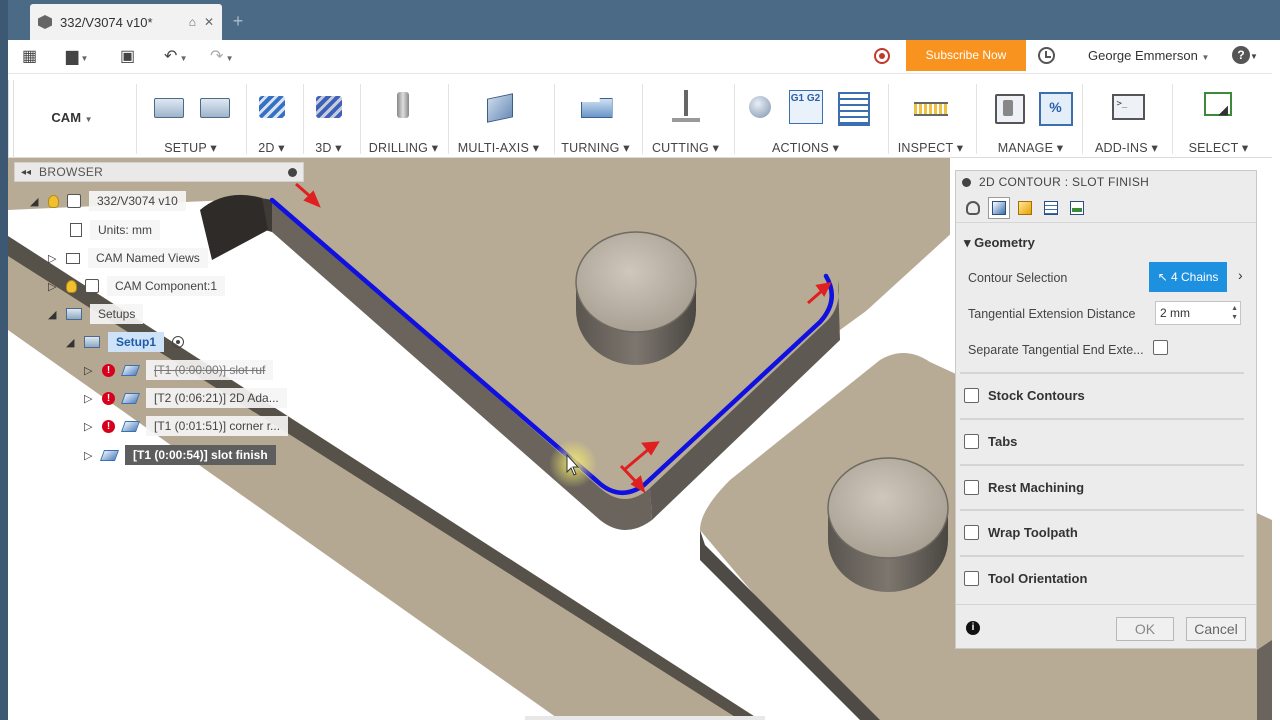  Describe the element at coordinates (328, 119) in the screenshot. I see `3d-group: 3D ▾` at that location.